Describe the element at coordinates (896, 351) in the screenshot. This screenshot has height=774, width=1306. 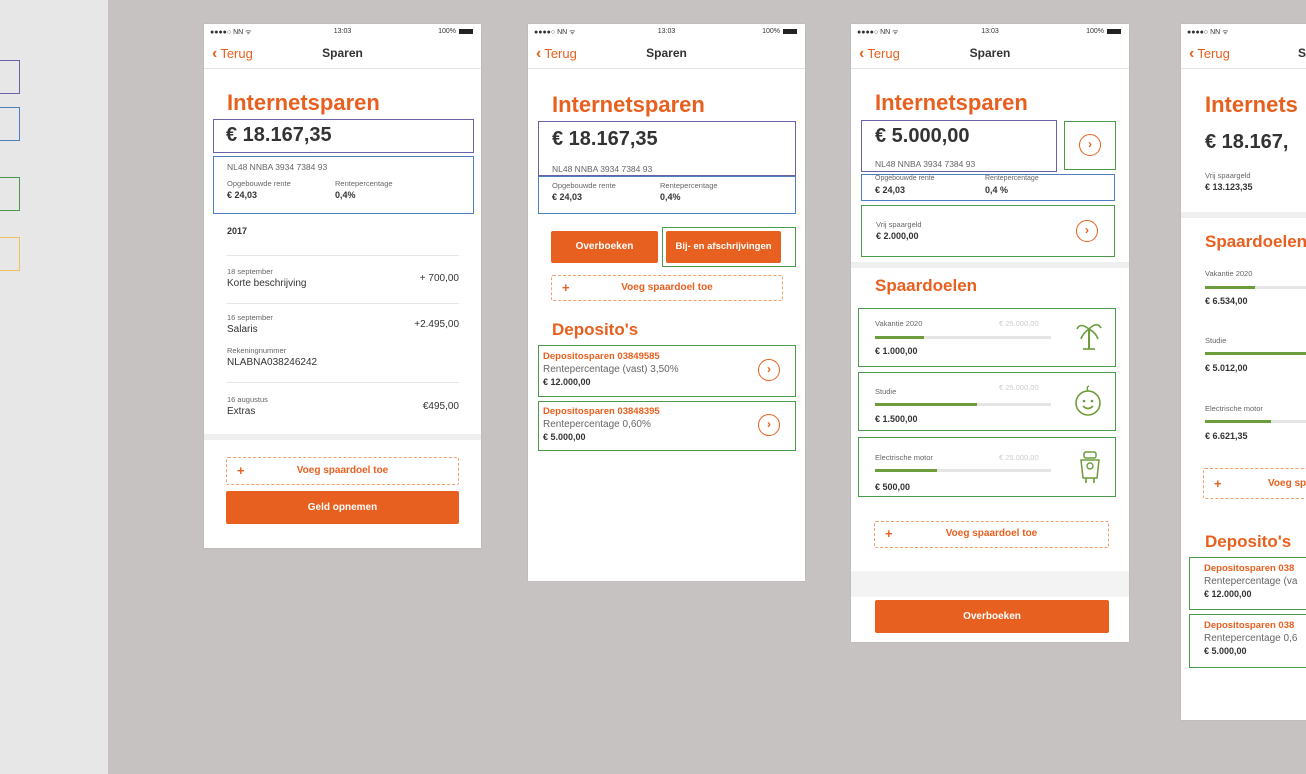
I see `goal-value: € 1.000,00` at that location.